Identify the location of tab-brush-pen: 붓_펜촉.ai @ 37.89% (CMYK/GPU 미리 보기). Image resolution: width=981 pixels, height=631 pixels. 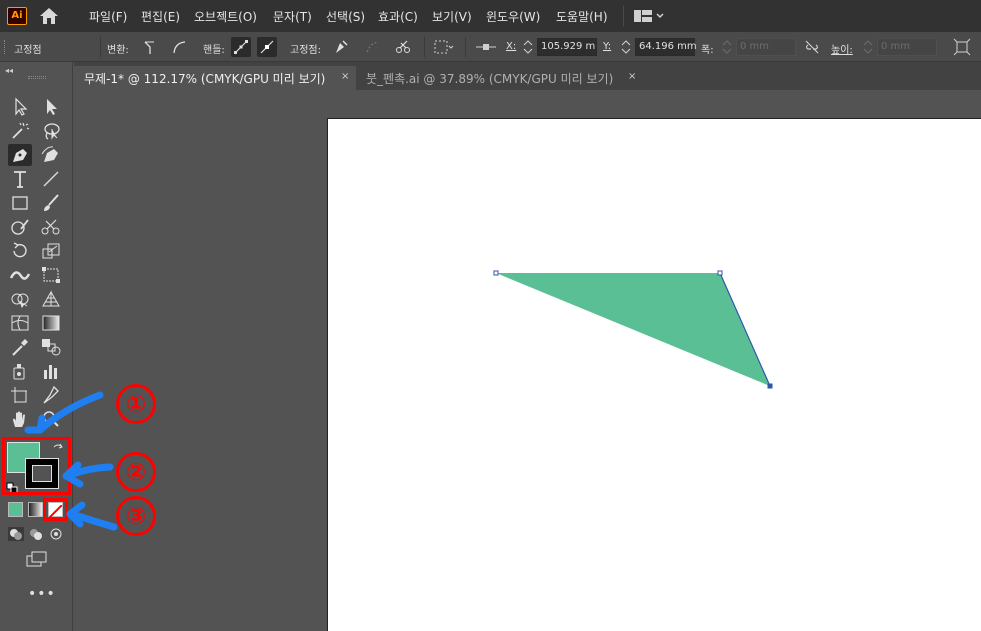
(497, 78).